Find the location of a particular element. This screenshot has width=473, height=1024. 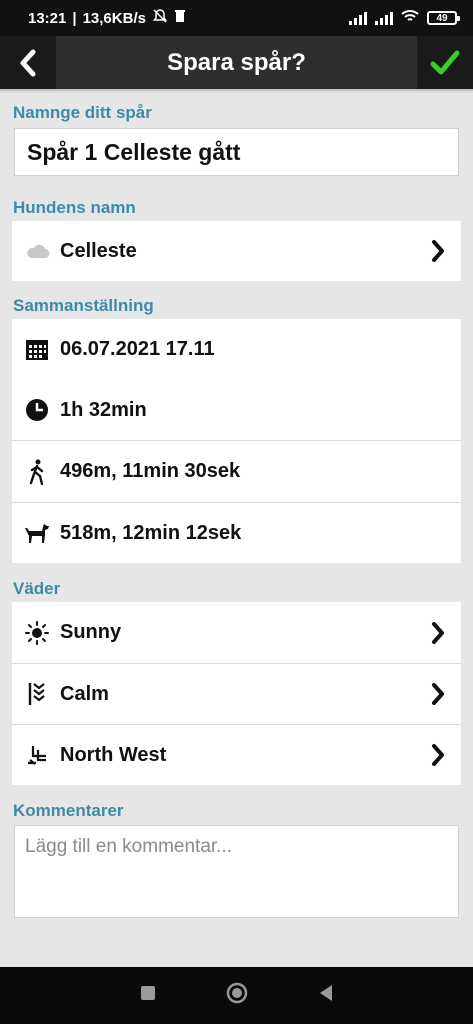

back-button is located at coordinates (28, 62).